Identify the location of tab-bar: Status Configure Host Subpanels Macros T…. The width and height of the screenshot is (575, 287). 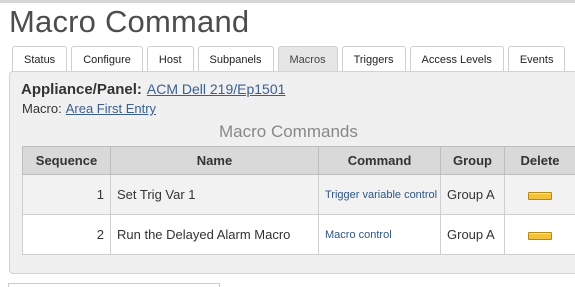
(290, 59).